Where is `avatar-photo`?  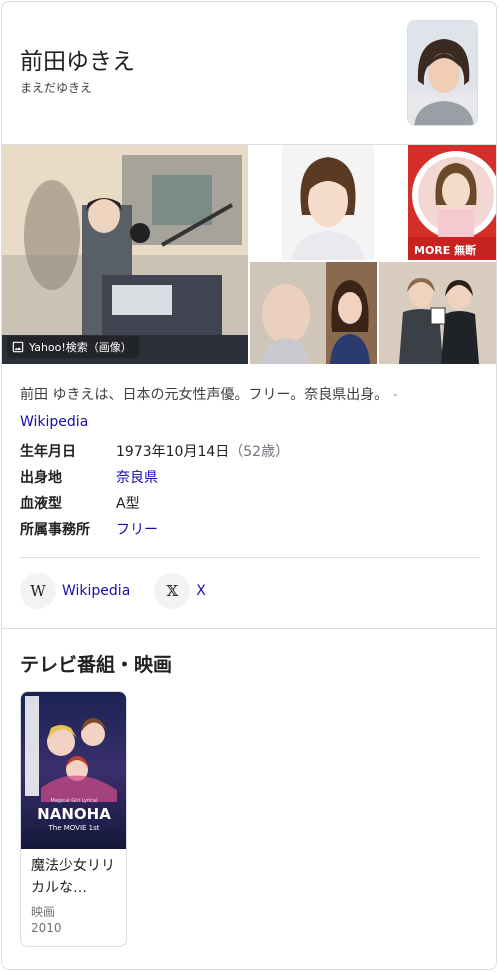 avatar-photo is located at coordinates (442, 73).